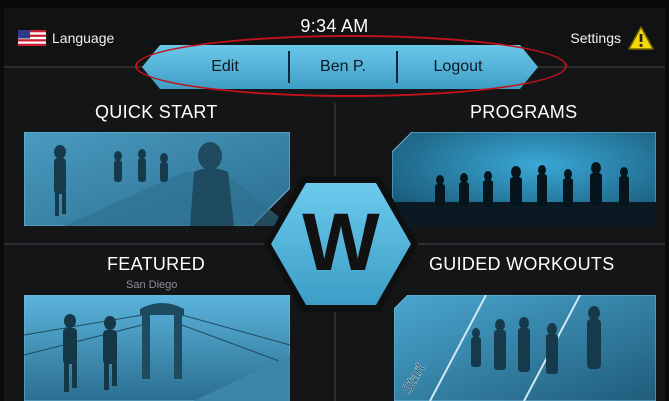  Describe the element at coordinates (524, 179) in the screenshot. I see `programs-tile` at that location.